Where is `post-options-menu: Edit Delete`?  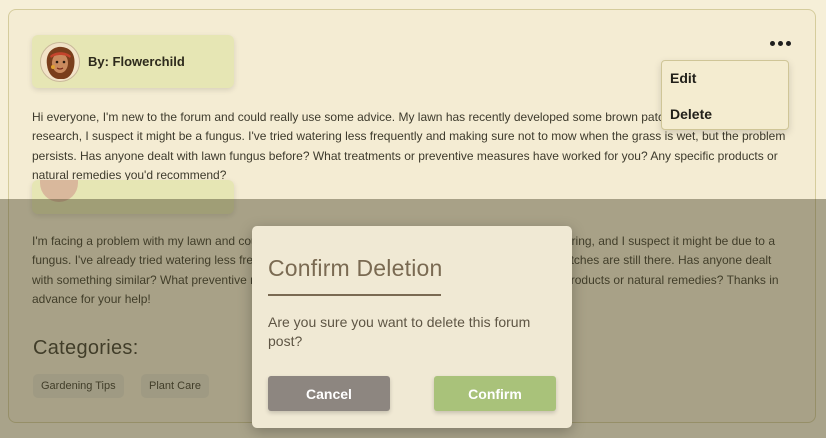
post-options-menu: Edit Delete is located at coordinates (725, 95).